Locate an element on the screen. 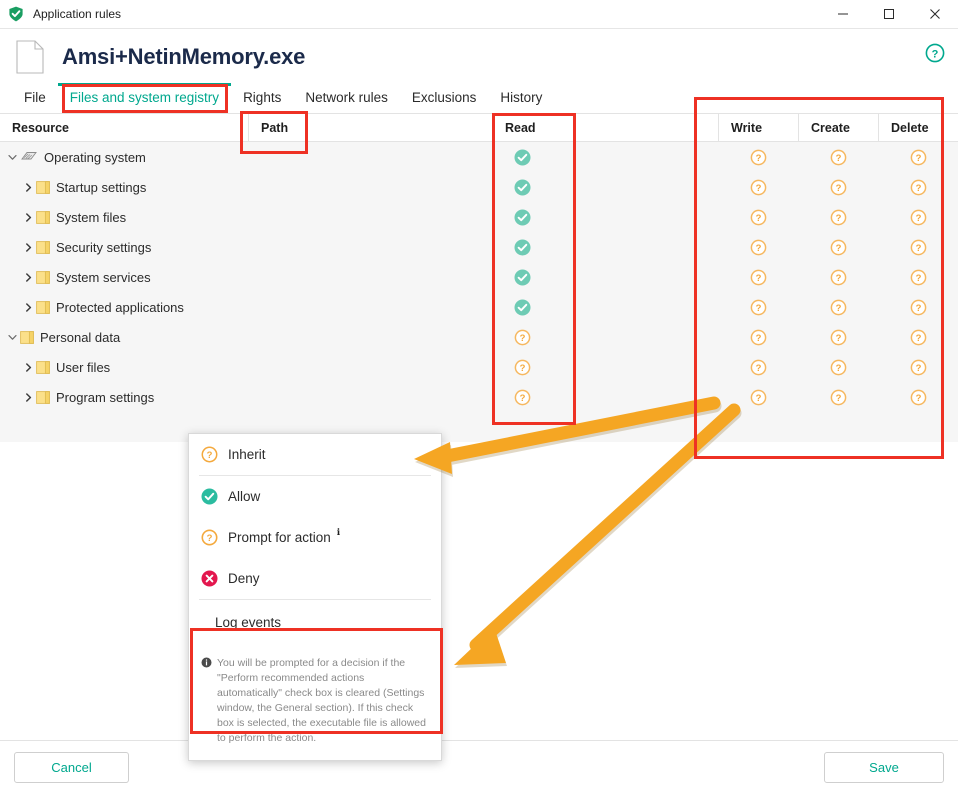  tab-file: File is located at coordinates (35, 98).